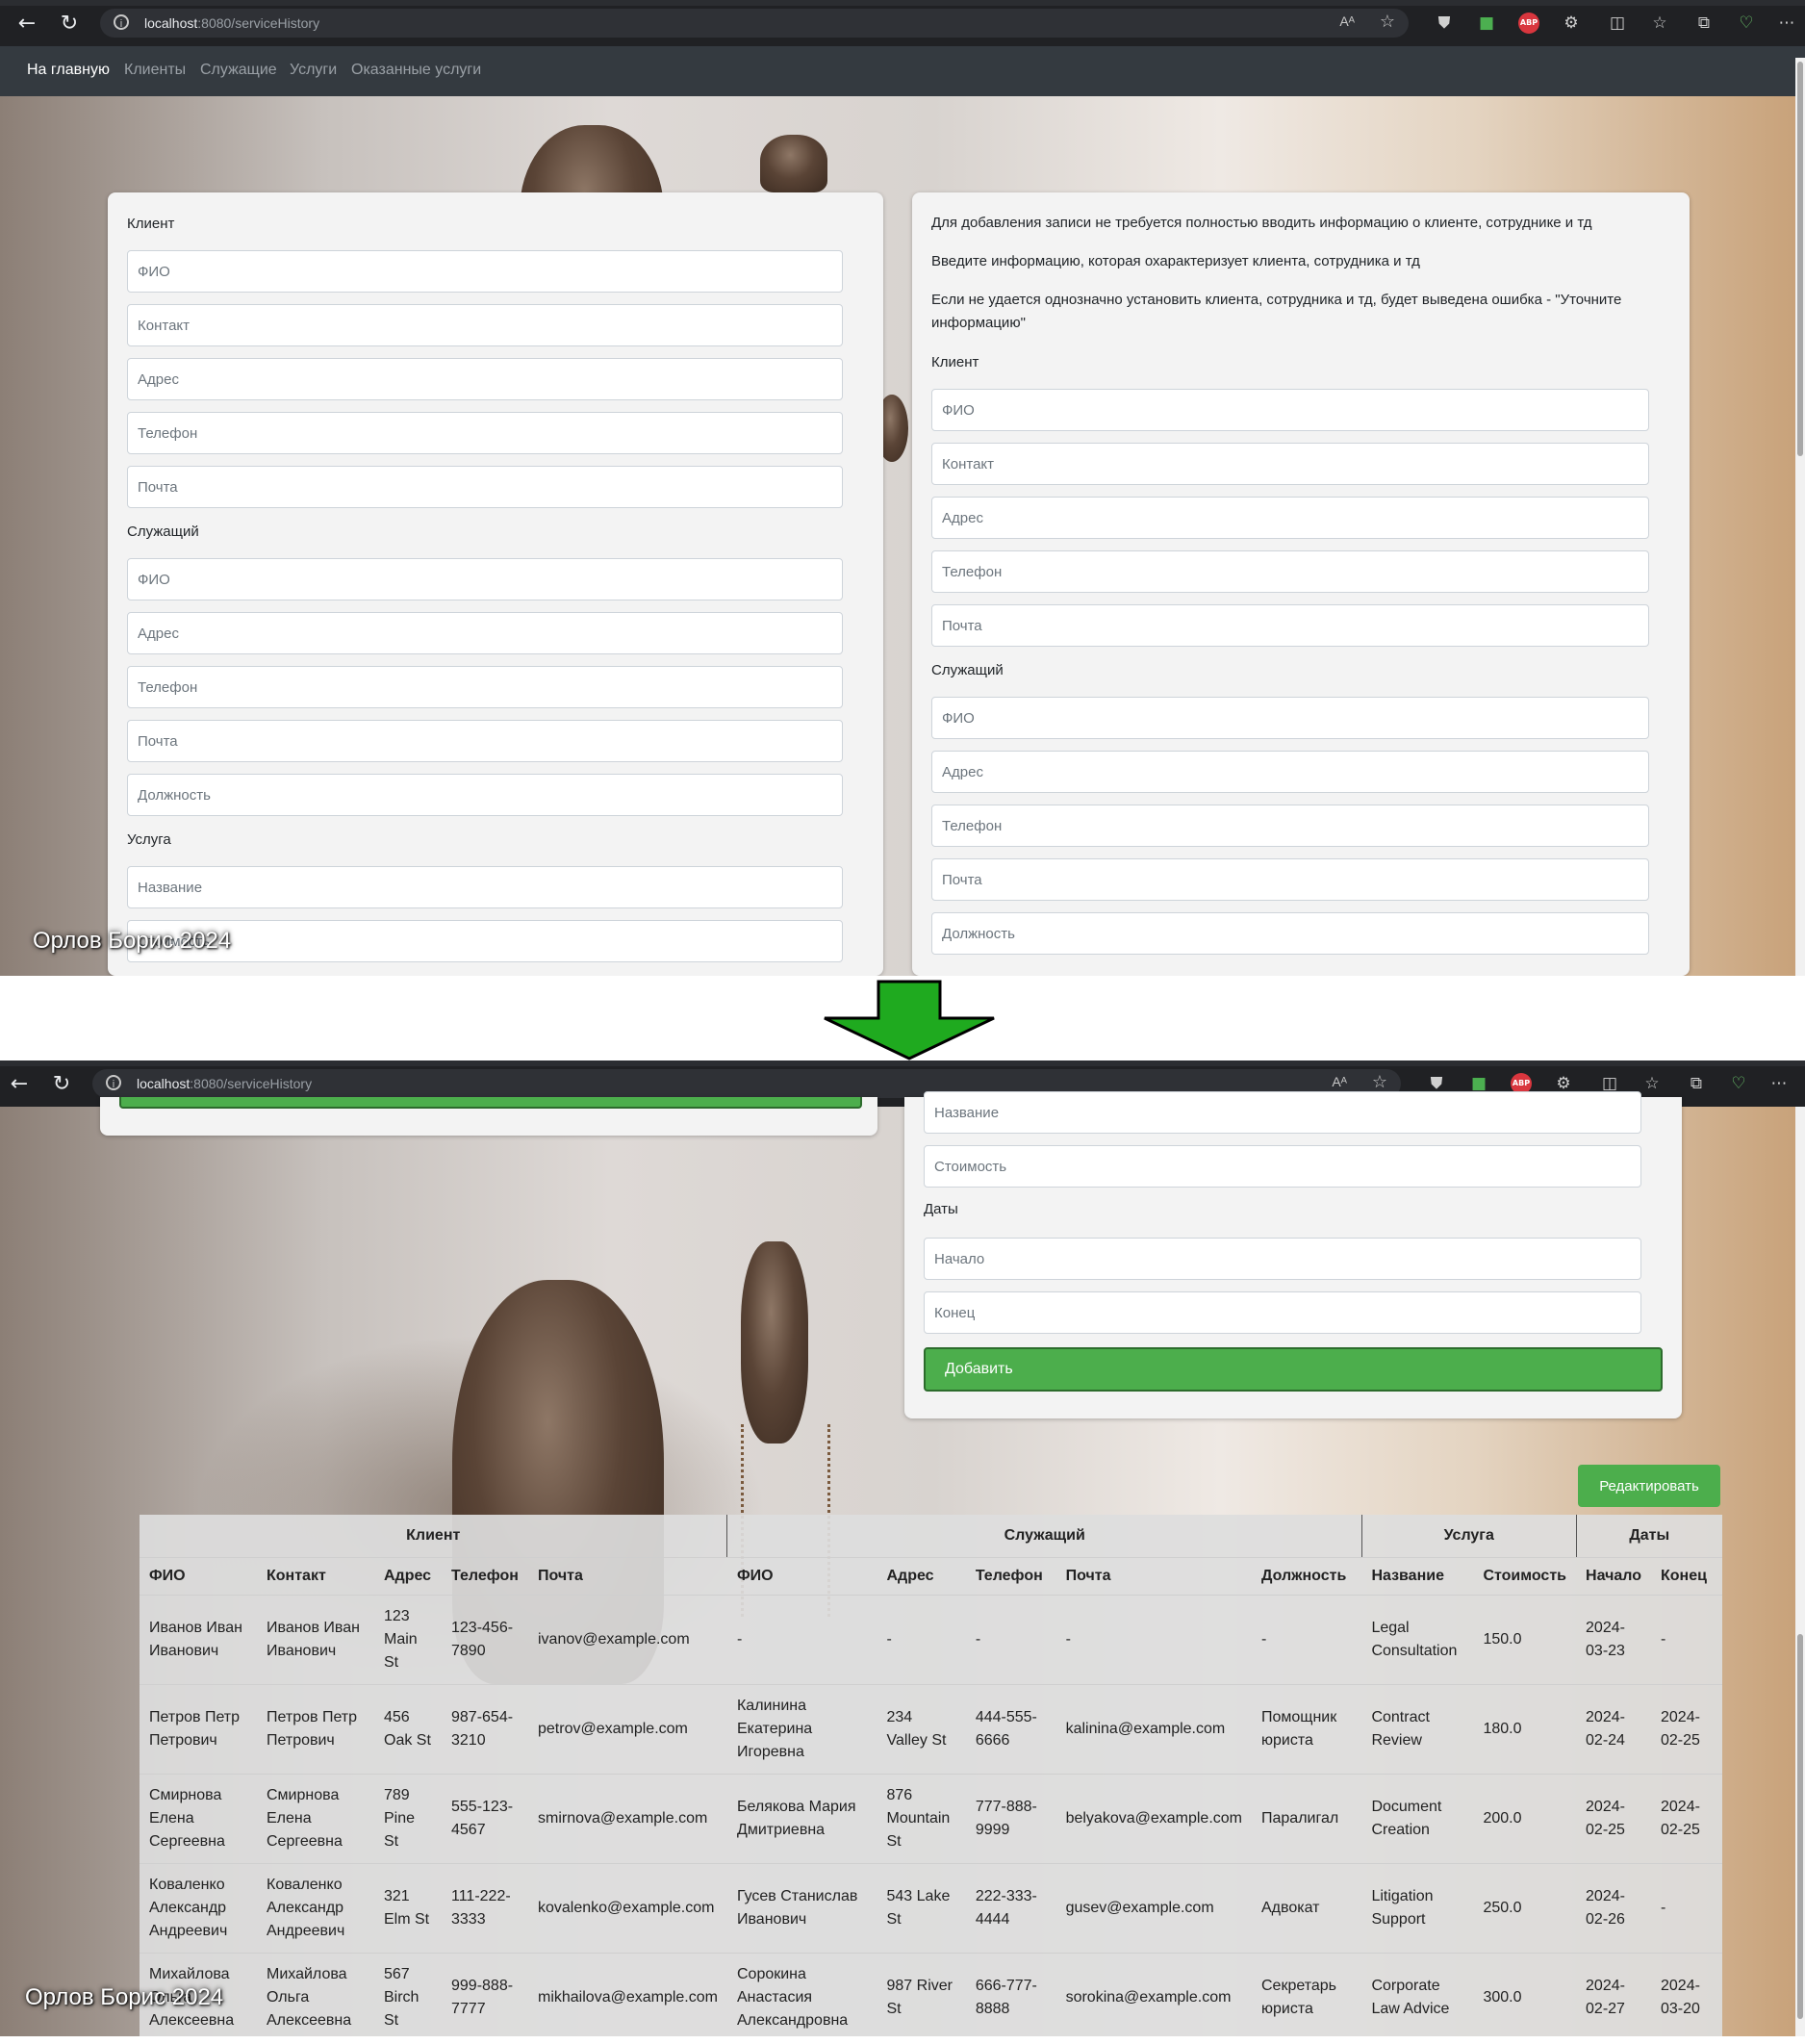 Image resolution: width=1805 pixels, height=2044 pixels. Describe the element at coordinates (1613, 1909) in the screenshot. I see `table-cell: 2024-02-26` at that location.